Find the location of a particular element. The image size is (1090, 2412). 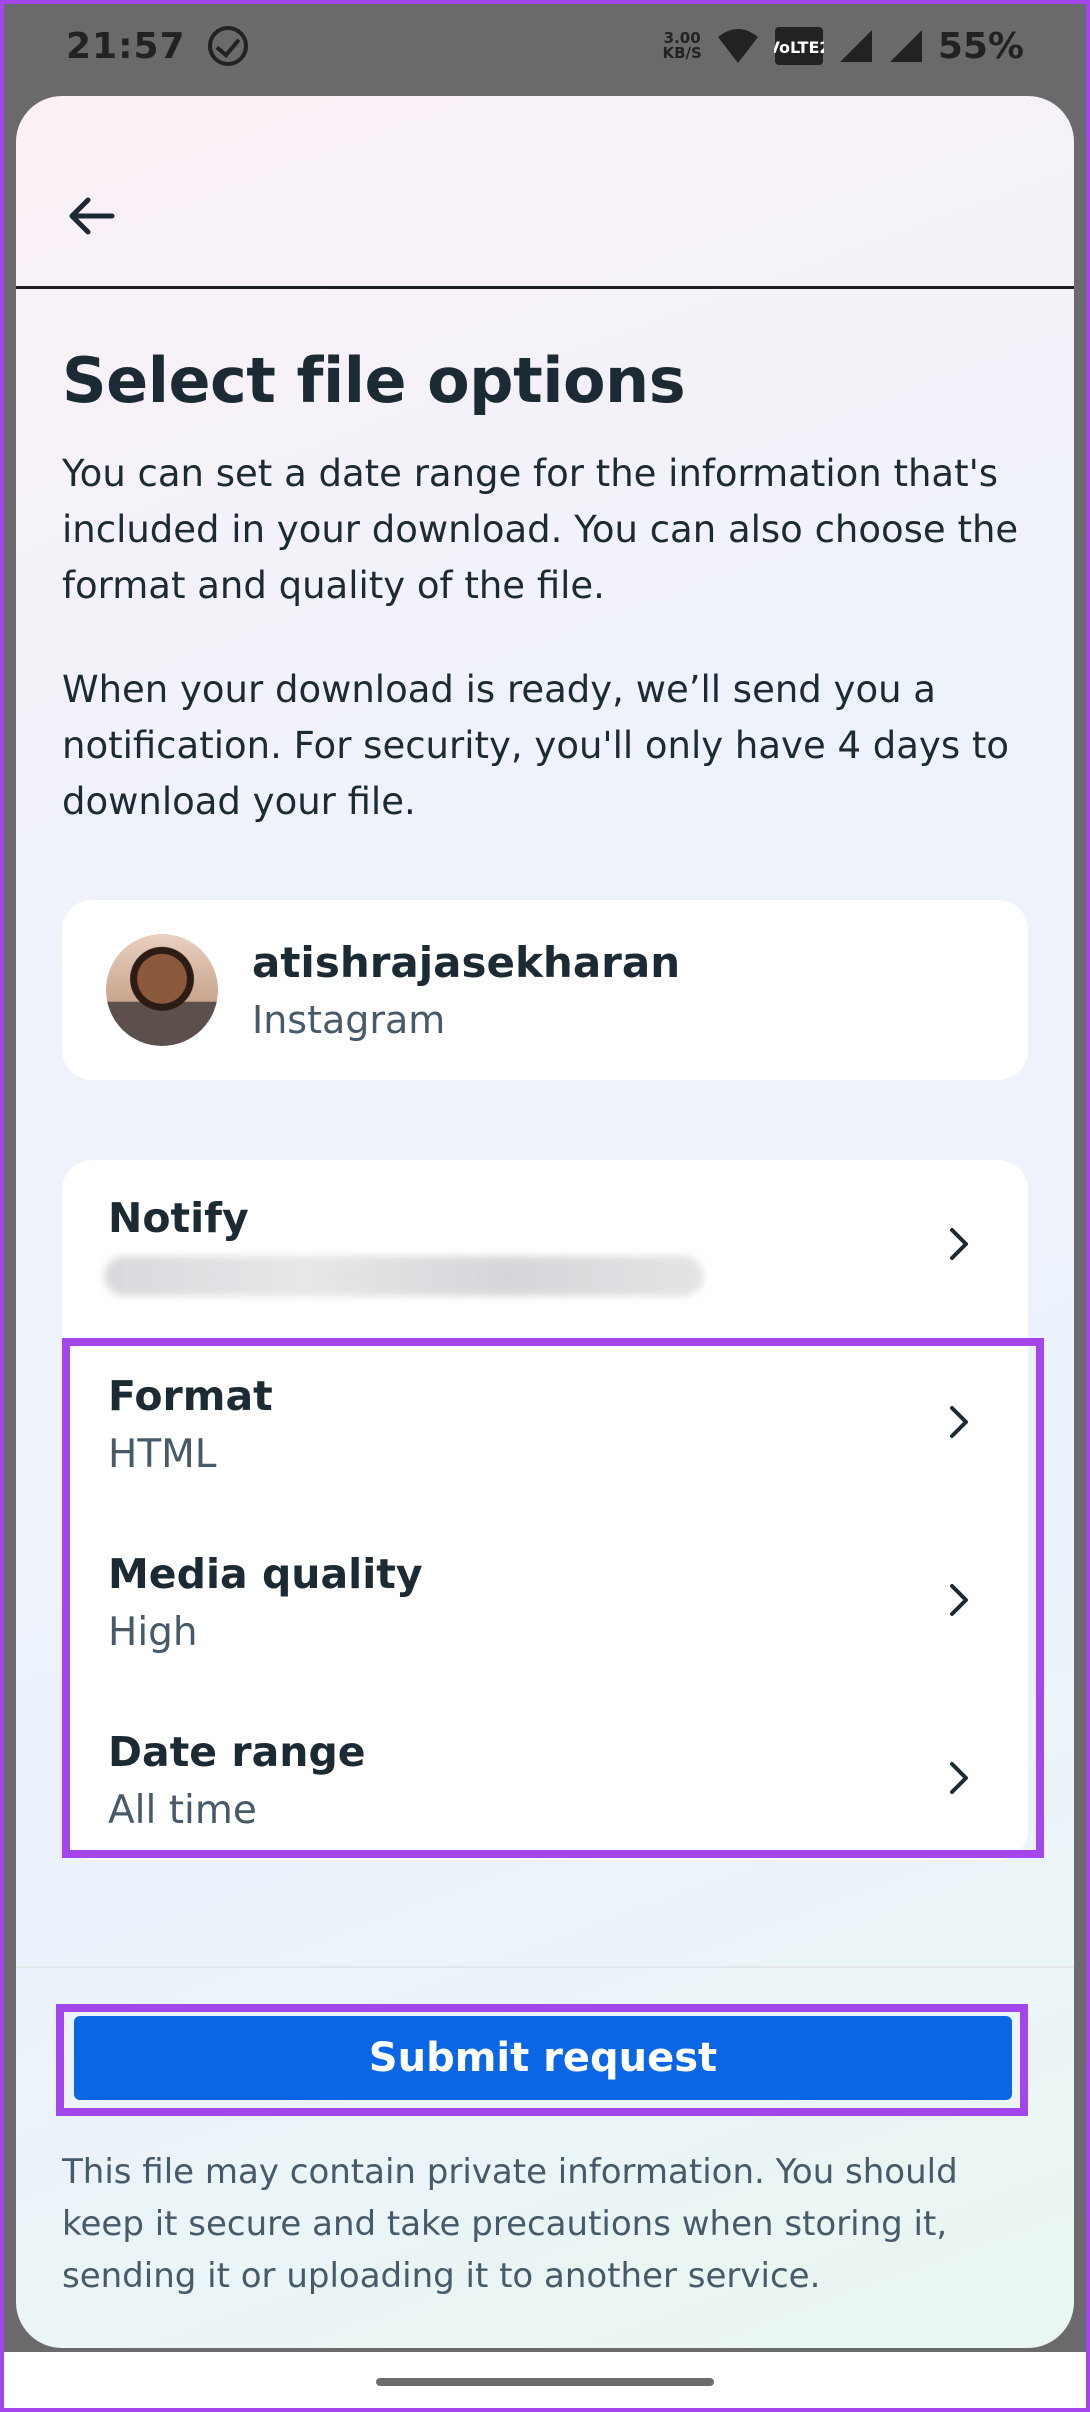

status-time: 21:57 is located at coordinates (126, 46).